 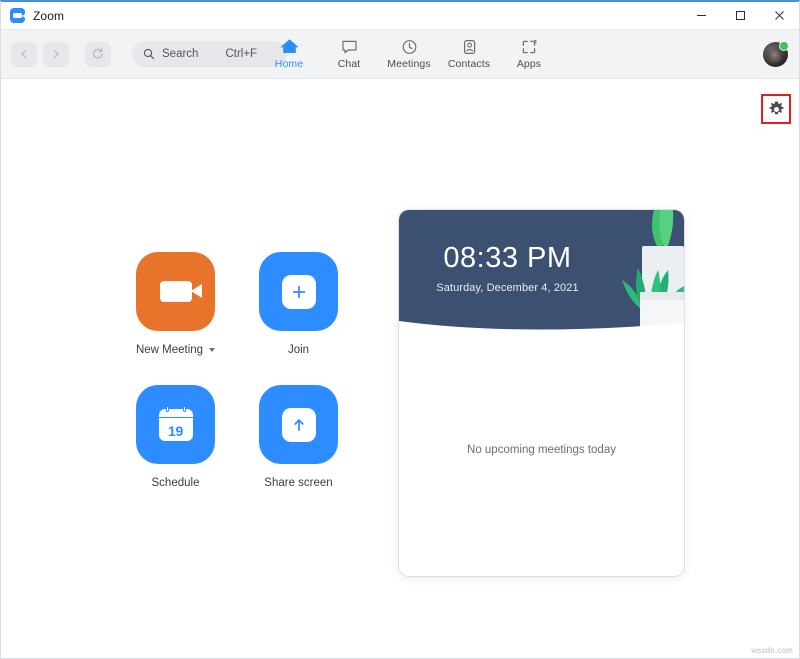 I want to click on join-label-row: Join, so click(x=298, y=350).